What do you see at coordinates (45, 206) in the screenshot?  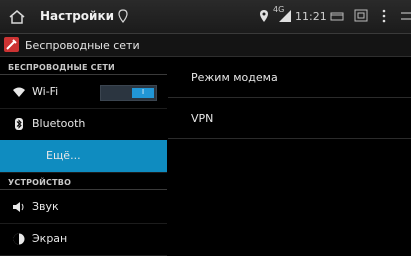 I see `sidebar-item-label: Звук` at bounding box center [45, 206].